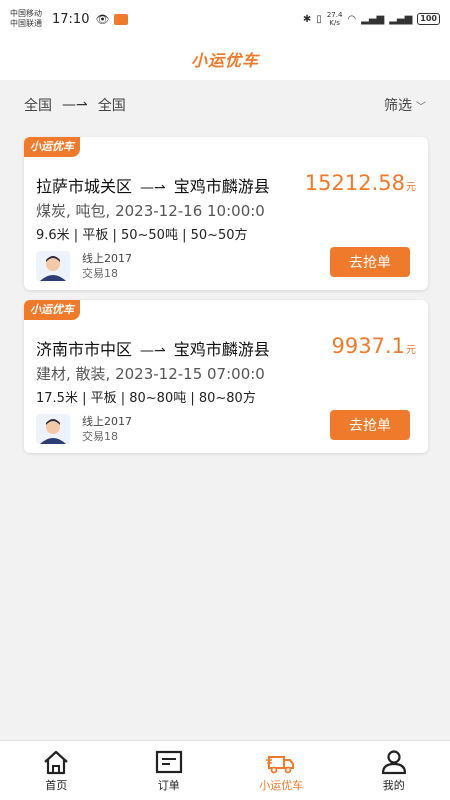  What do you see at coordinates (352, 19) in the screenshot?
I see `wifi-icon: ◠` at bounding box center [352, 19].